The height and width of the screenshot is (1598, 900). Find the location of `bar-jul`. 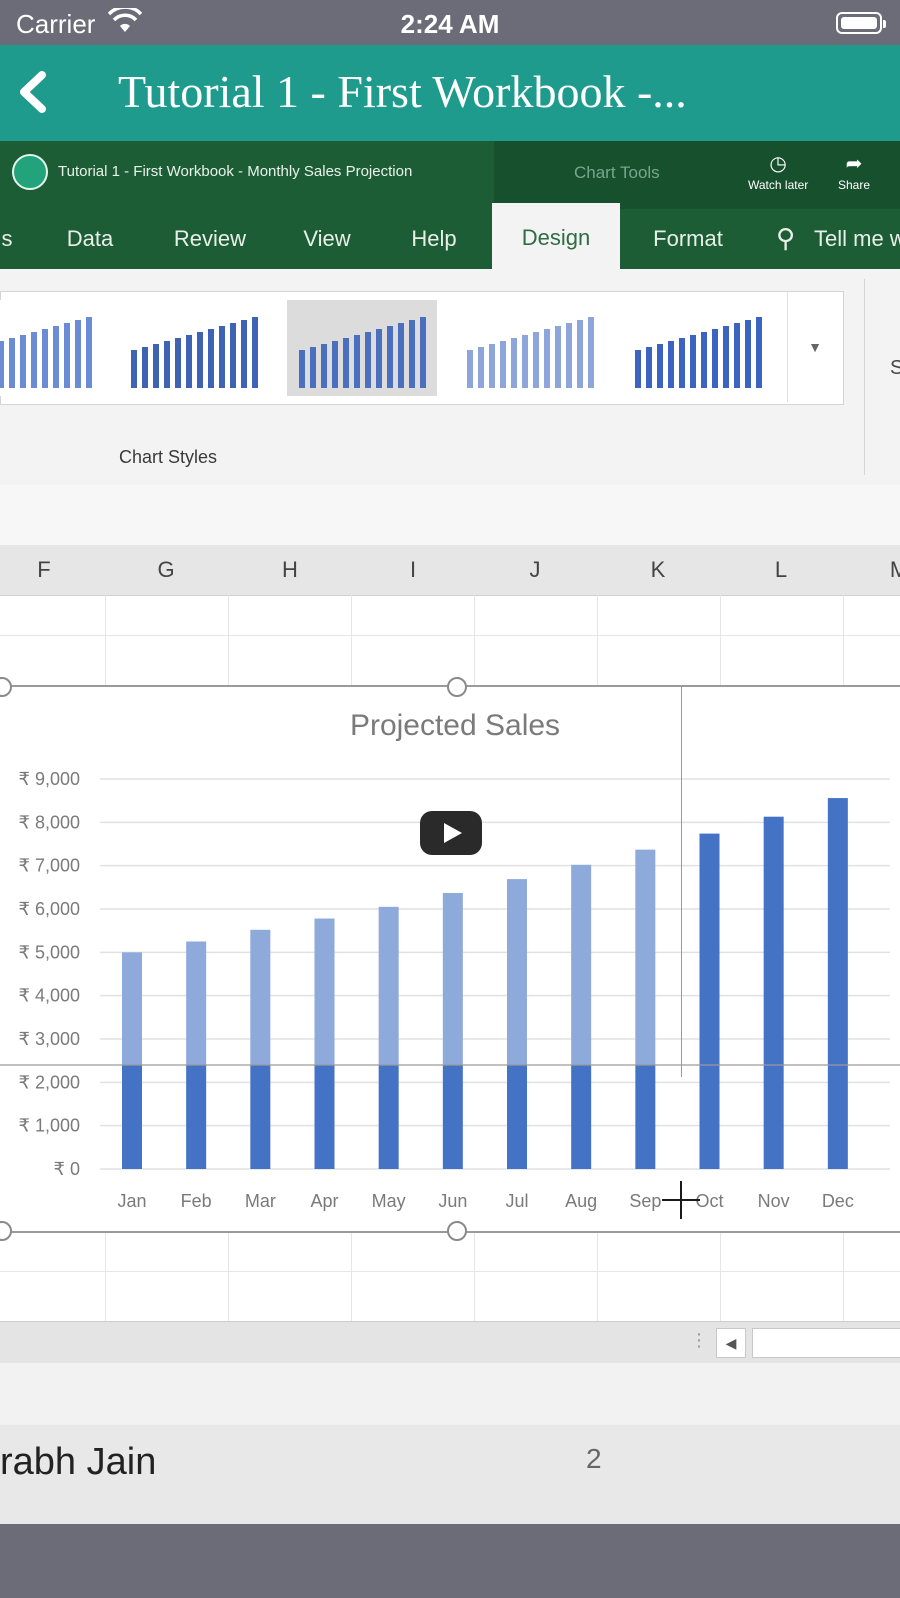

bar-jul is located at coordinates (517, 972).